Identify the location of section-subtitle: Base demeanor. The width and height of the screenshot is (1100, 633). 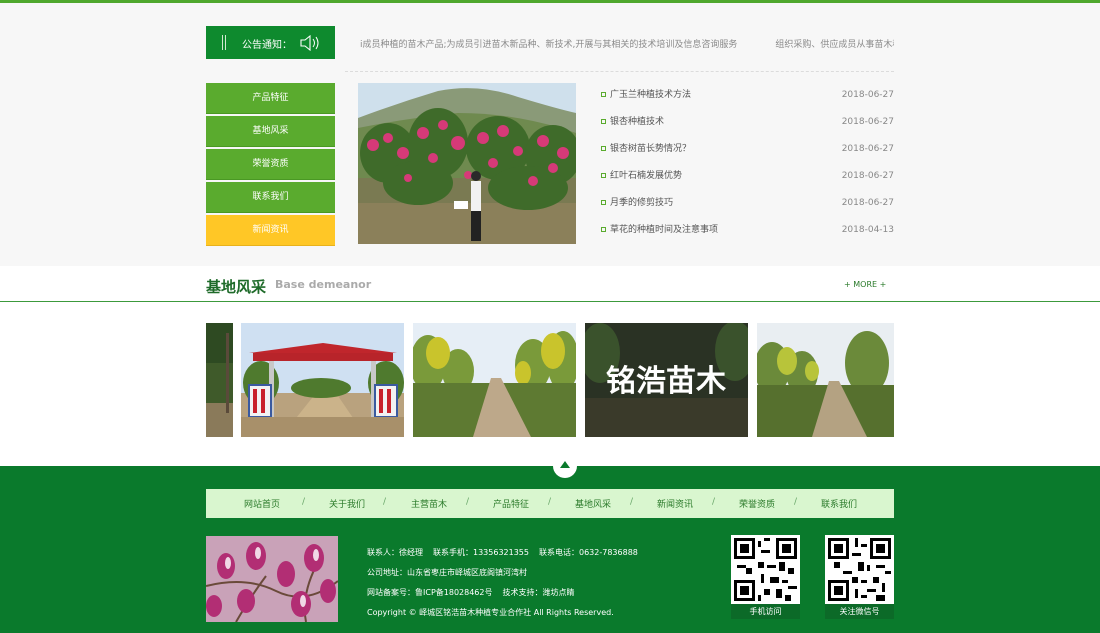
(323, 284).